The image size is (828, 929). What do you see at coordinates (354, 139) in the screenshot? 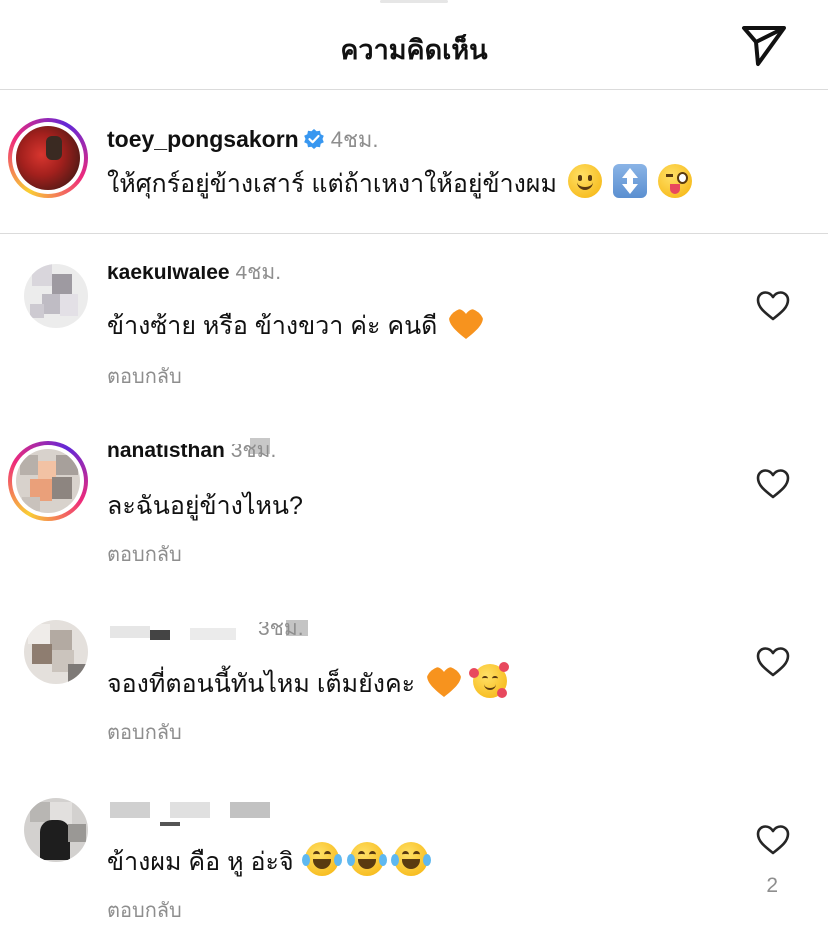
I see `post-time: 4ชม.` at bounding box center [354, 139].